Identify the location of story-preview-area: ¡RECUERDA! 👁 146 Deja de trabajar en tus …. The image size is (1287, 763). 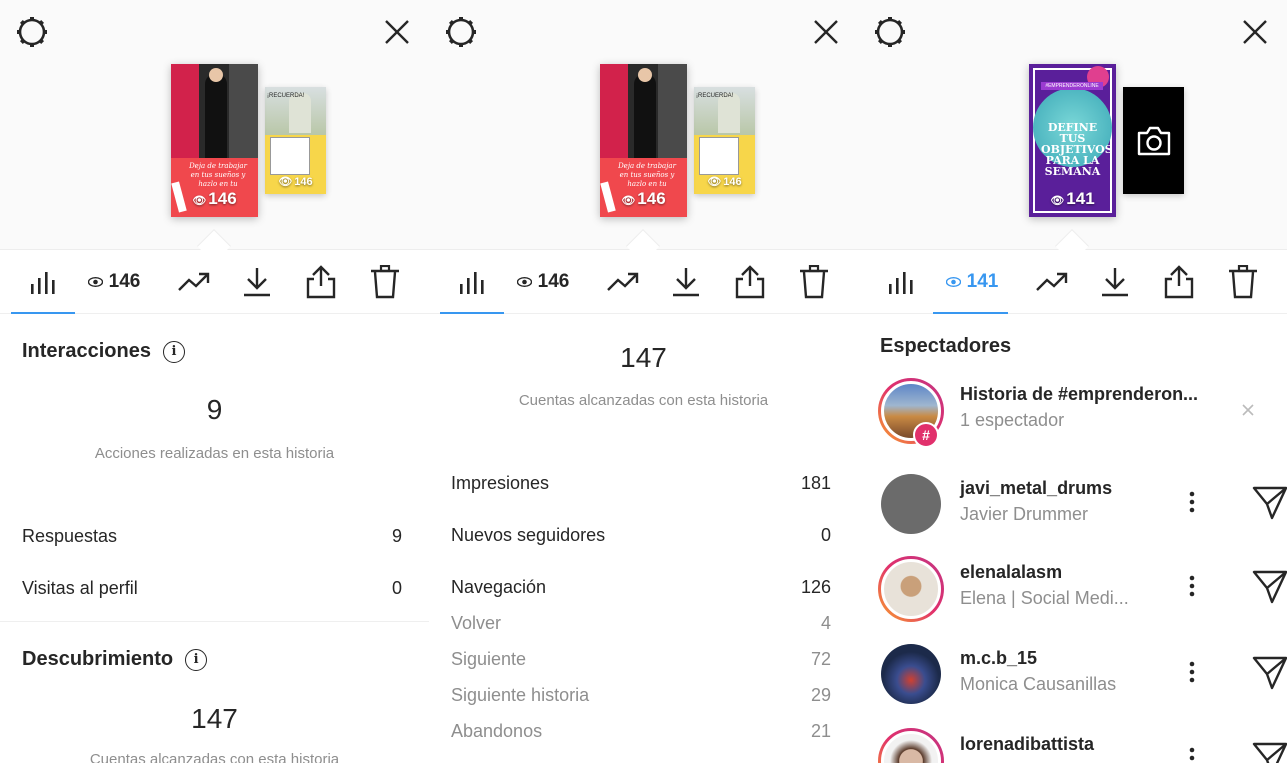
(643, 125).